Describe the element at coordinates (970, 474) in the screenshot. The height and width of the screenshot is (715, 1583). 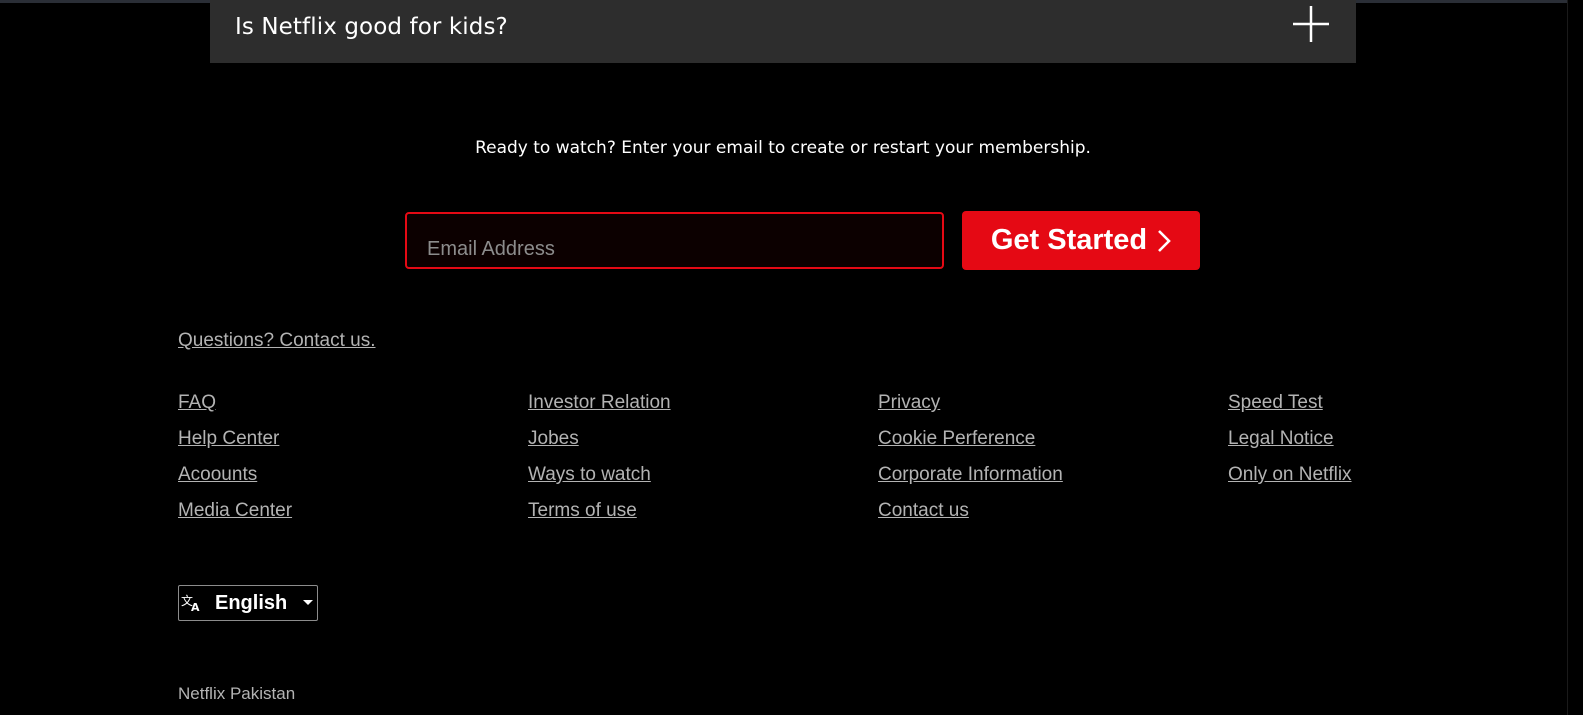
I see `footer-link-corporate-information: Corporate Information` at that location.